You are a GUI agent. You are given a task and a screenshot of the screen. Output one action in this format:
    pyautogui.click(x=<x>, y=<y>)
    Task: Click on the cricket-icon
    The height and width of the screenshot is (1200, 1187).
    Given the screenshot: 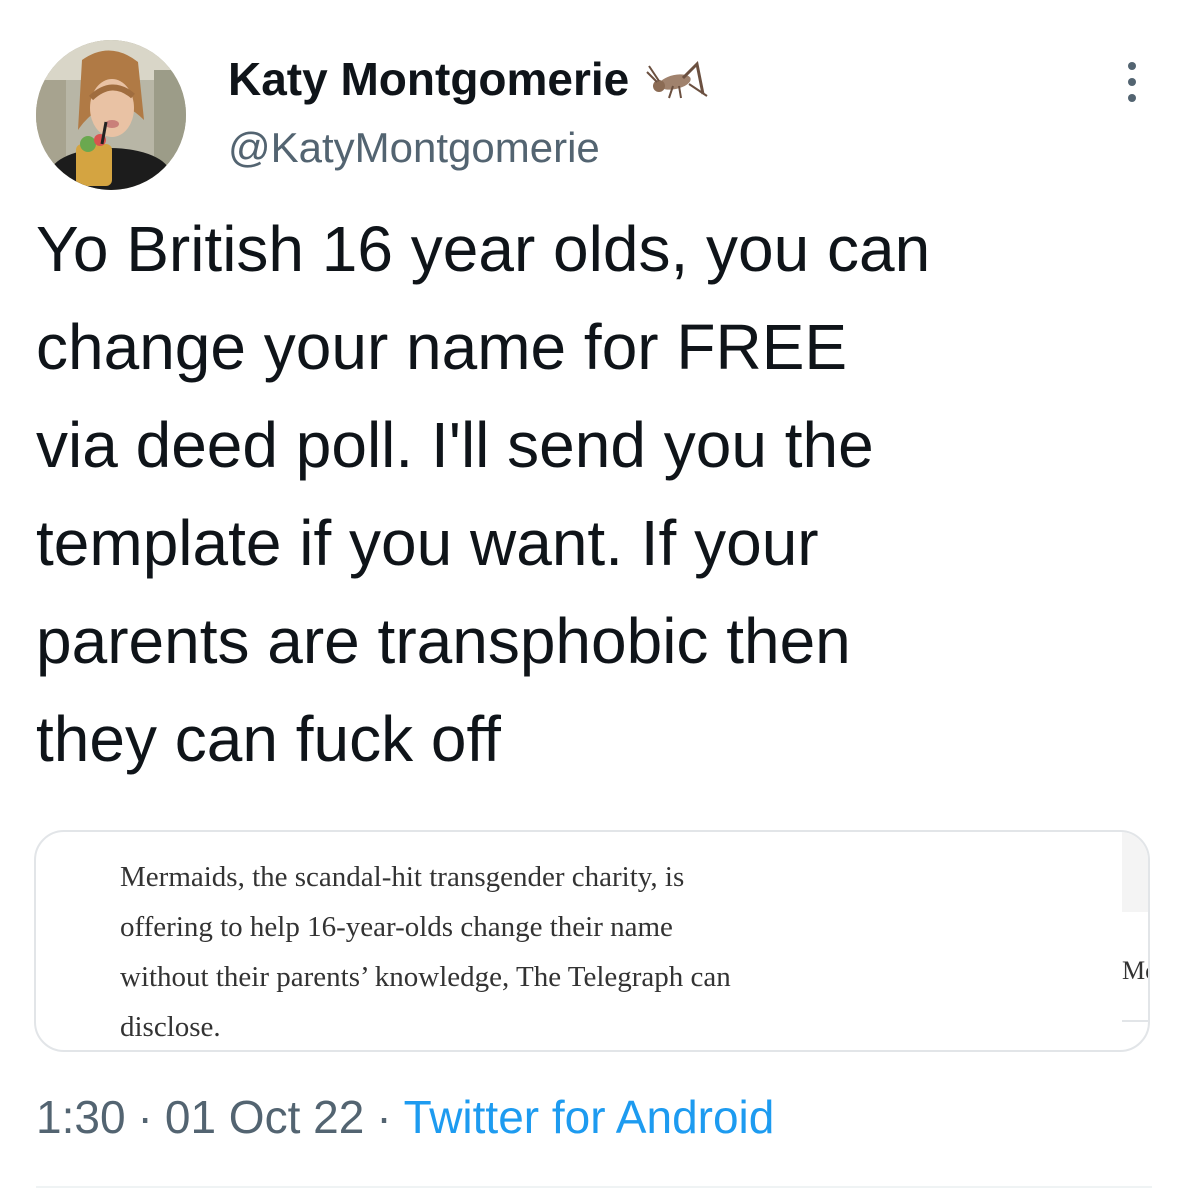 What is the action you would take?
    pyautogui.click(x=677, y=79)
    